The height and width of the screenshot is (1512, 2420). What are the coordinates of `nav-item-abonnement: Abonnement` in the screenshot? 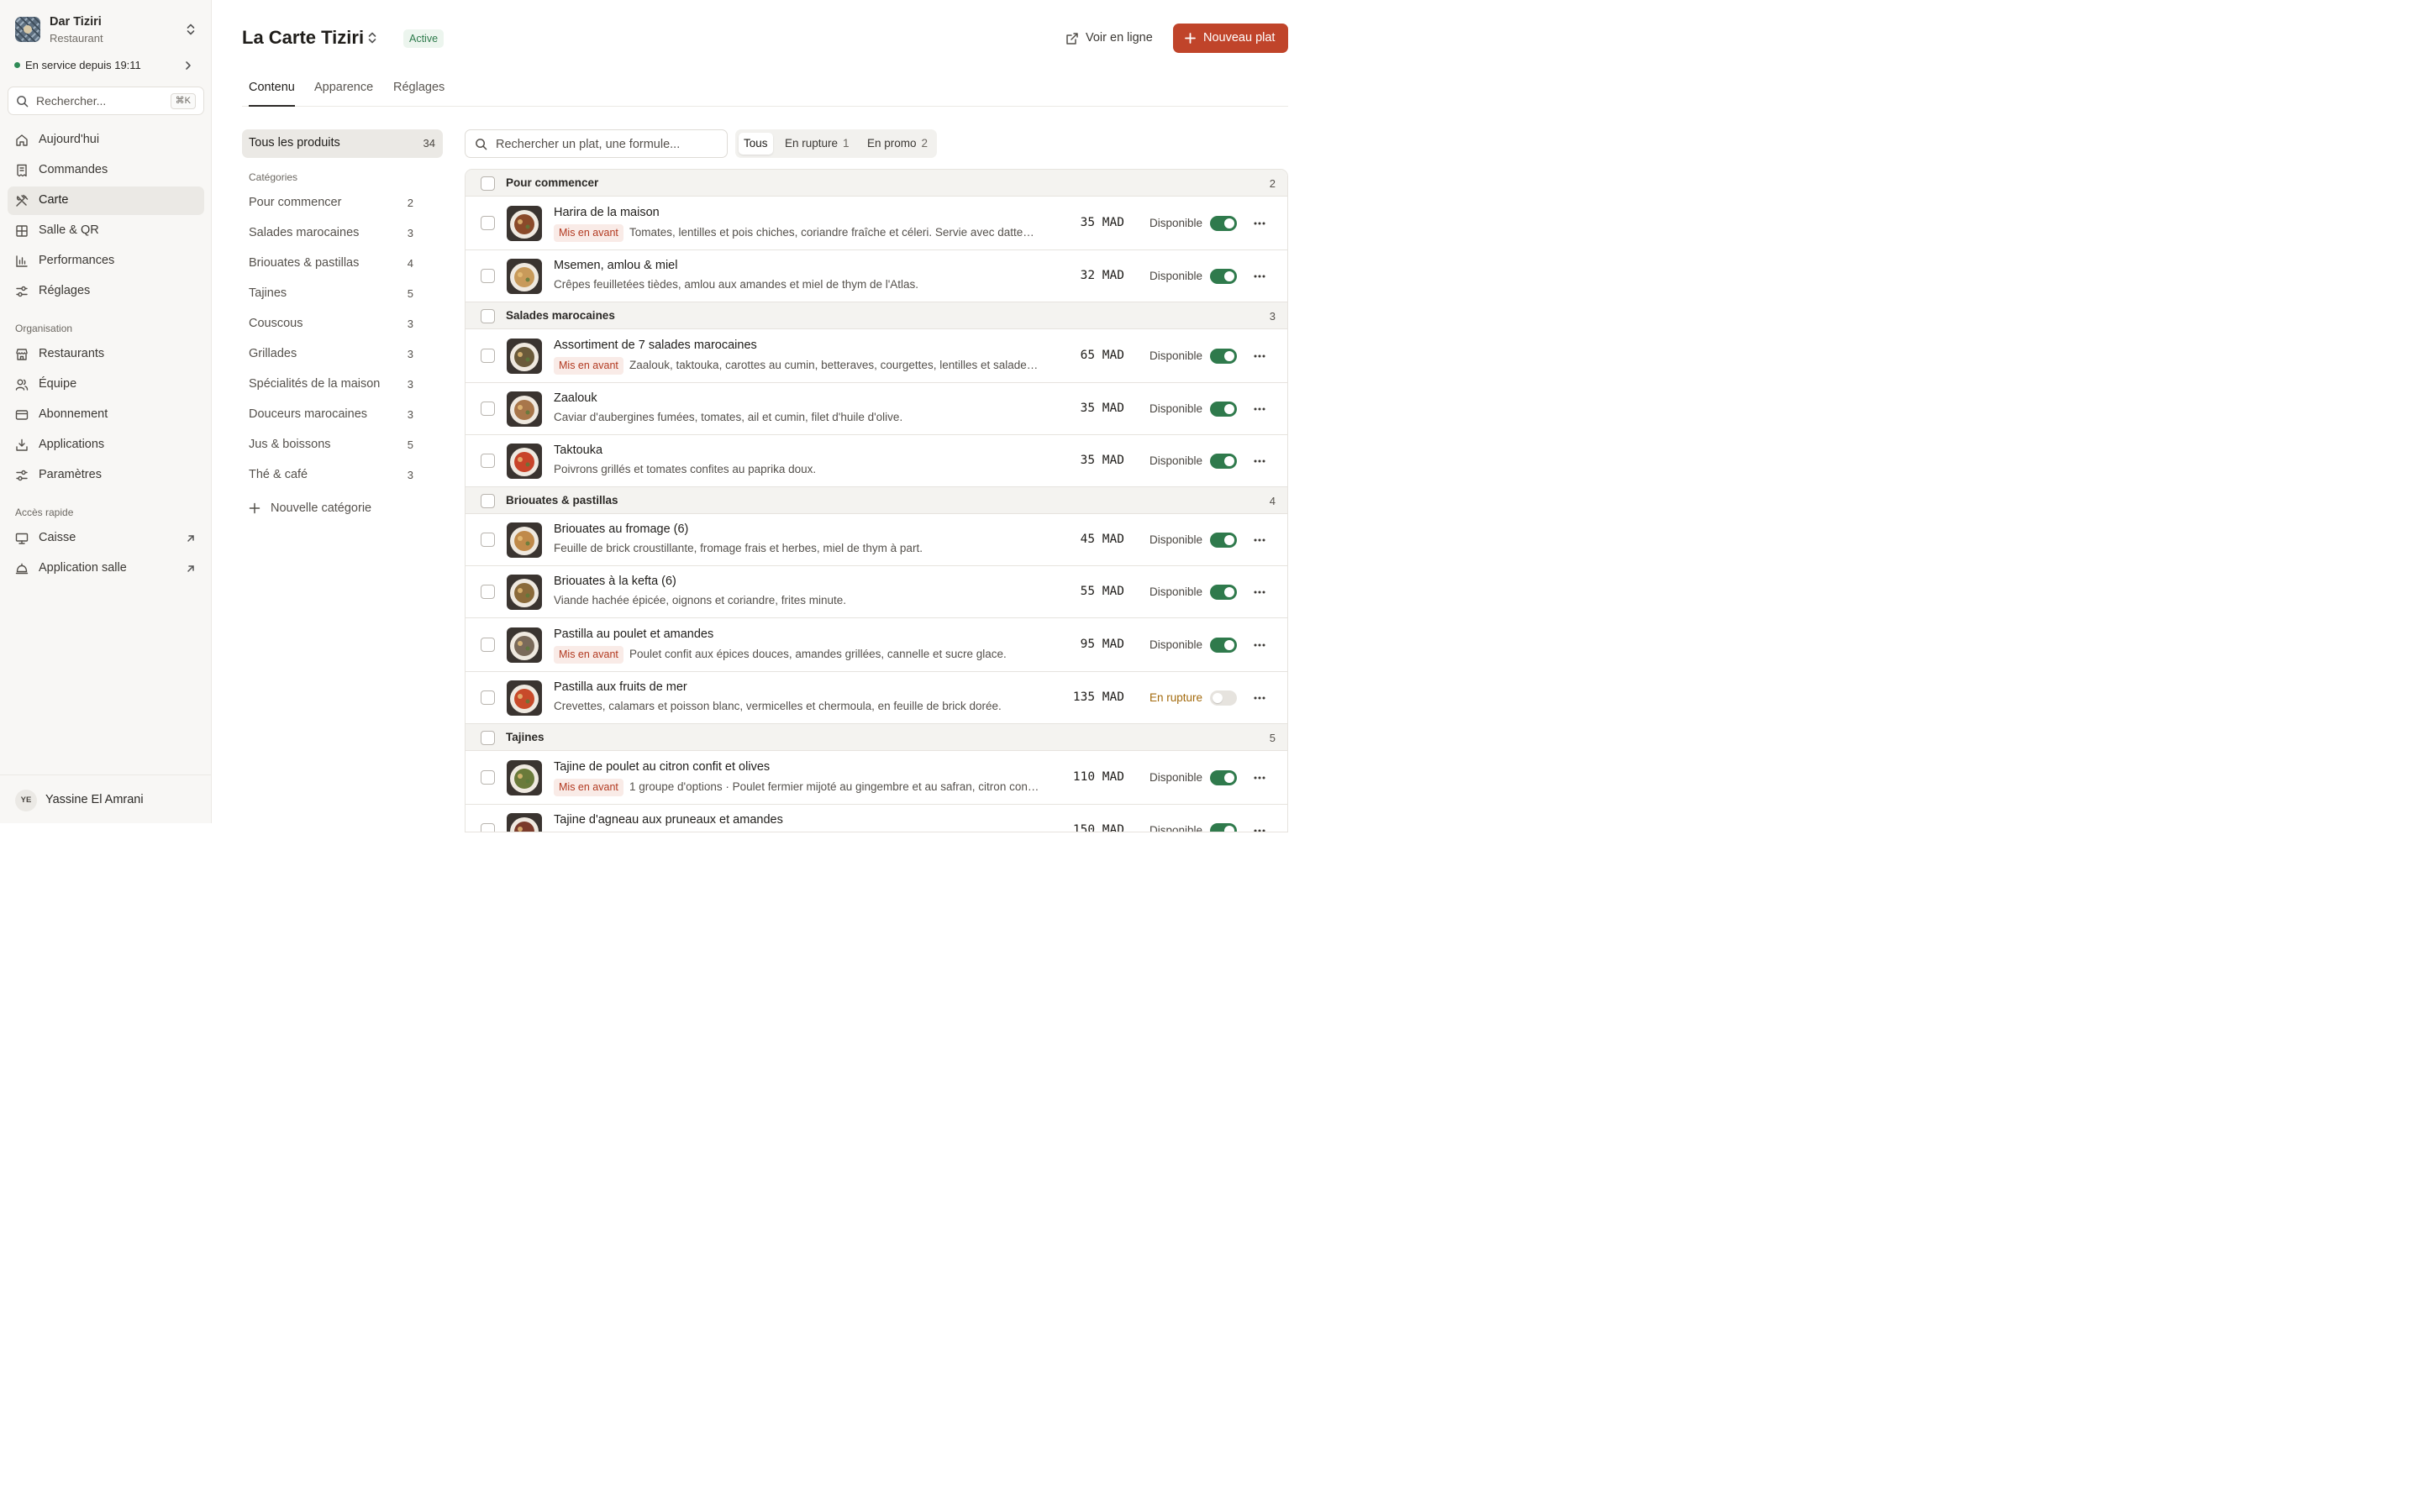 It's located at (106, 415).